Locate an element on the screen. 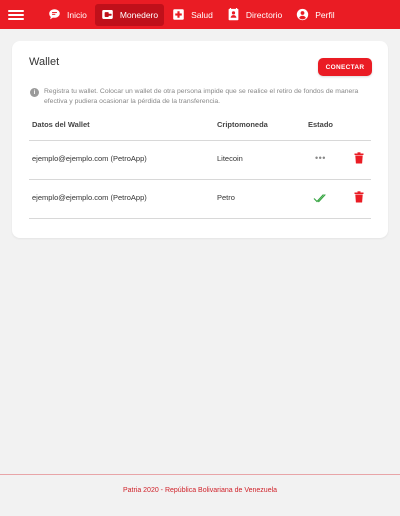 Image resolution: width=400 pixels, height=516 pixels. crypto-name: Petro is located at coordinates (226, 197).